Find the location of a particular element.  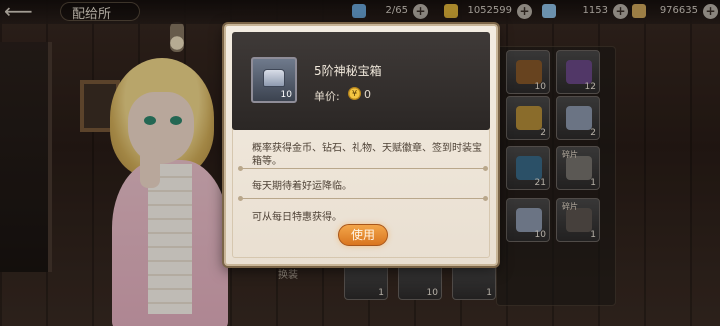

price-coin-icon: ¥ is located at coordinates (354, 93).